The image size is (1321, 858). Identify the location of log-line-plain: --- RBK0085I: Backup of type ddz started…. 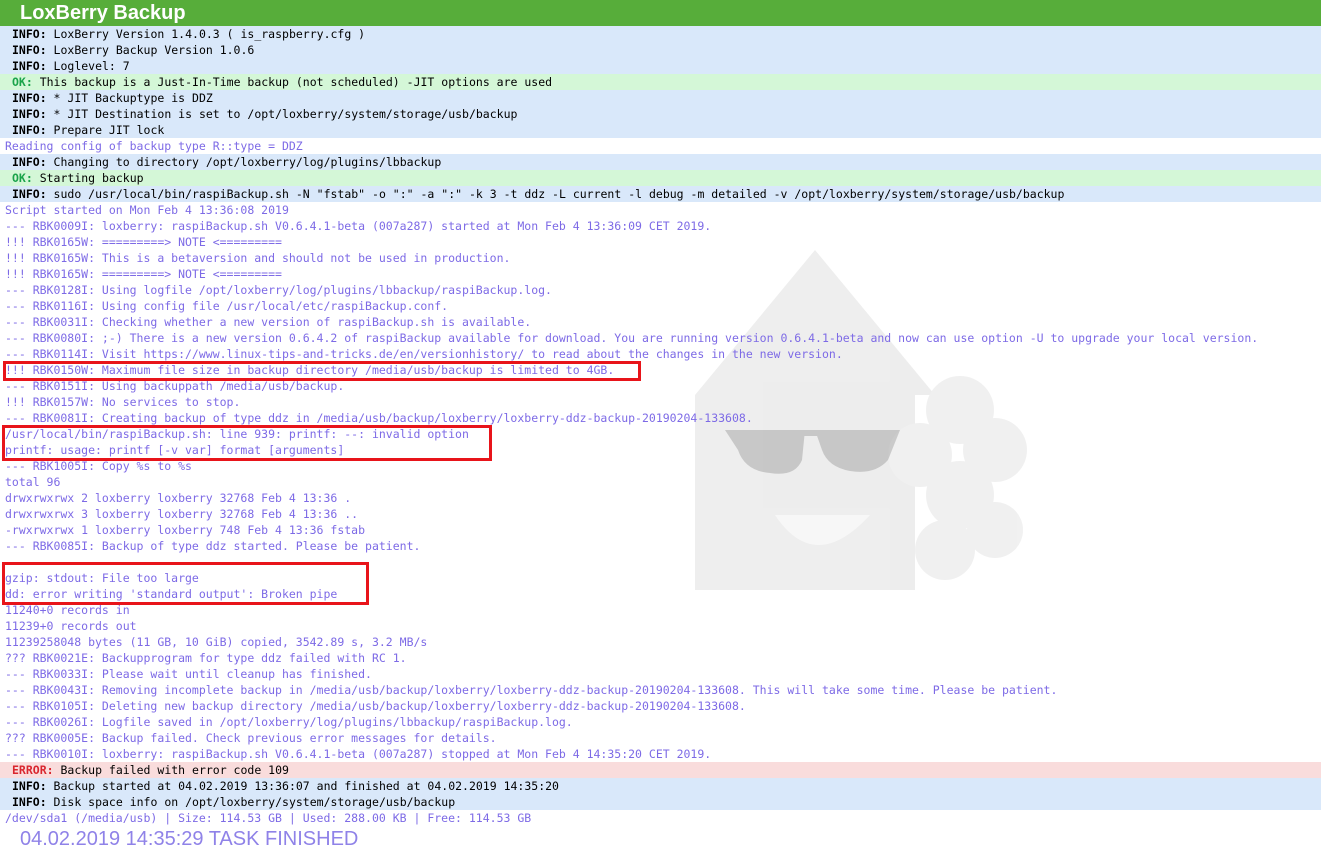
(660, 546).